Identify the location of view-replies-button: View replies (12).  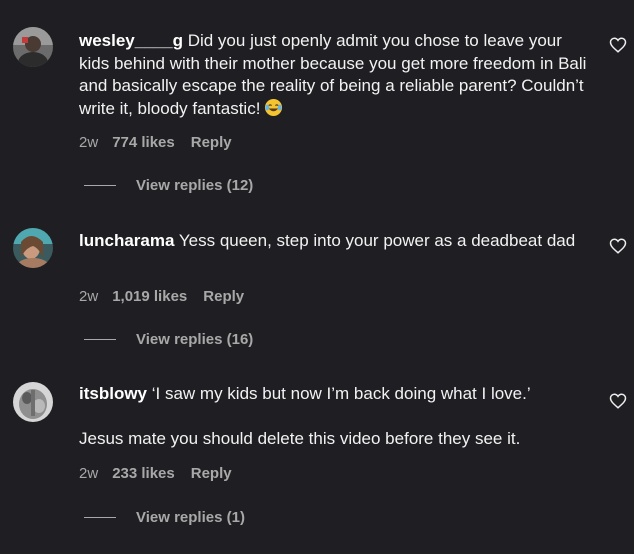
(168, 185).